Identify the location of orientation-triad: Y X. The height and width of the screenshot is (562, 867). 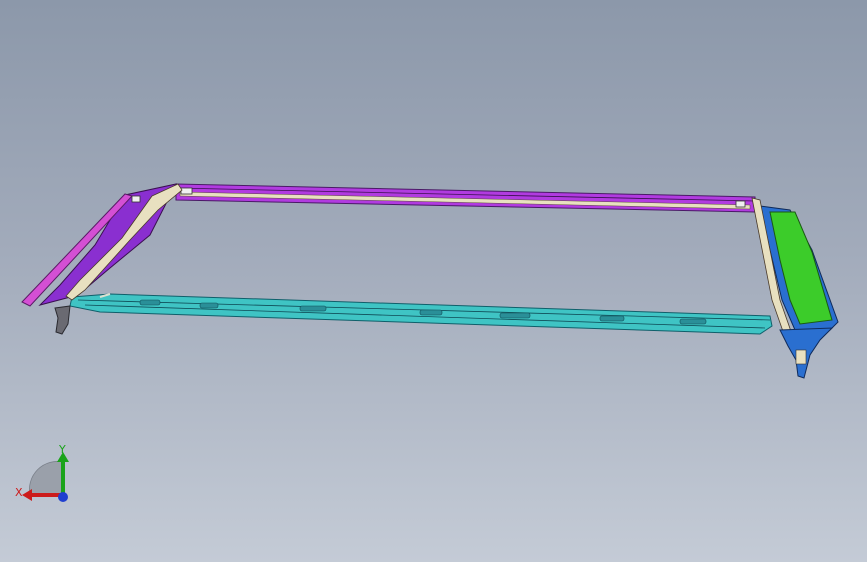
(45, 475).